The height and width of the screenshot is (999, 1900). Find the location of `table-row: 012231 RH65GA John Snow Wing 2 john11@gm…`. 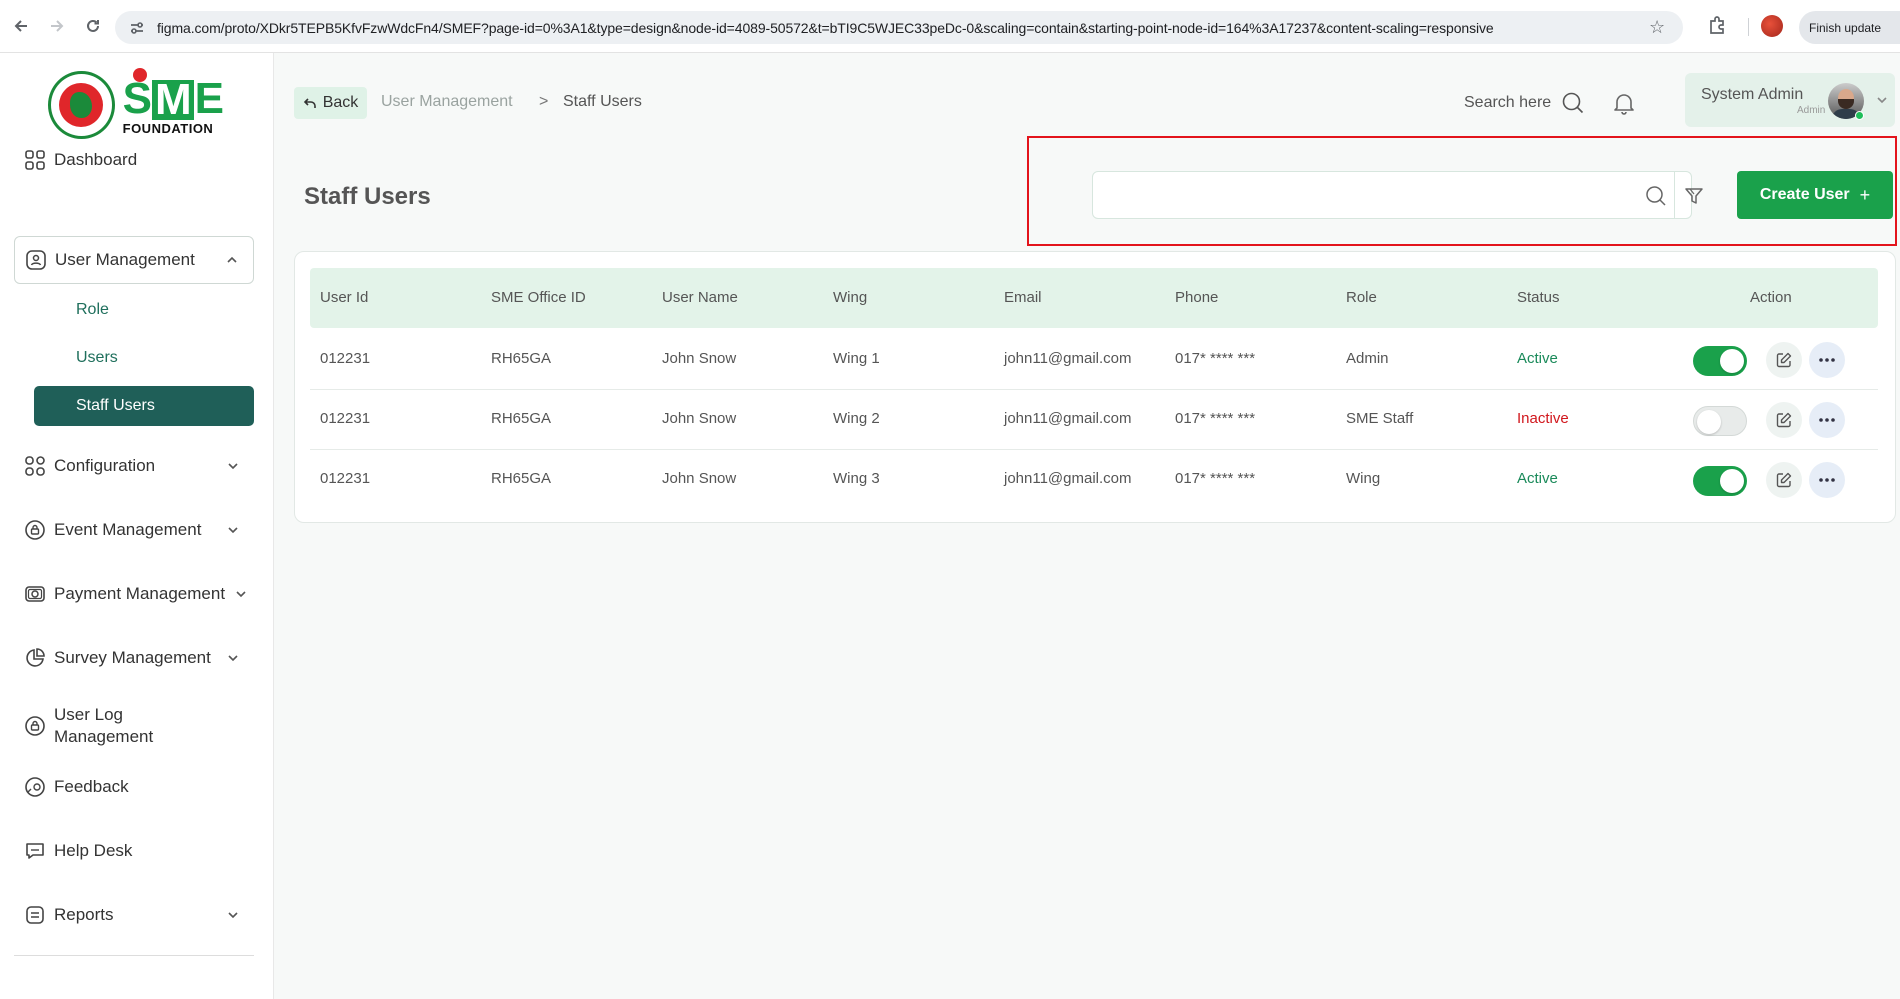

table-row: 012231 RH65GA John Snow Wing 2 john11@gm… is located at coordinates (1094, 420).